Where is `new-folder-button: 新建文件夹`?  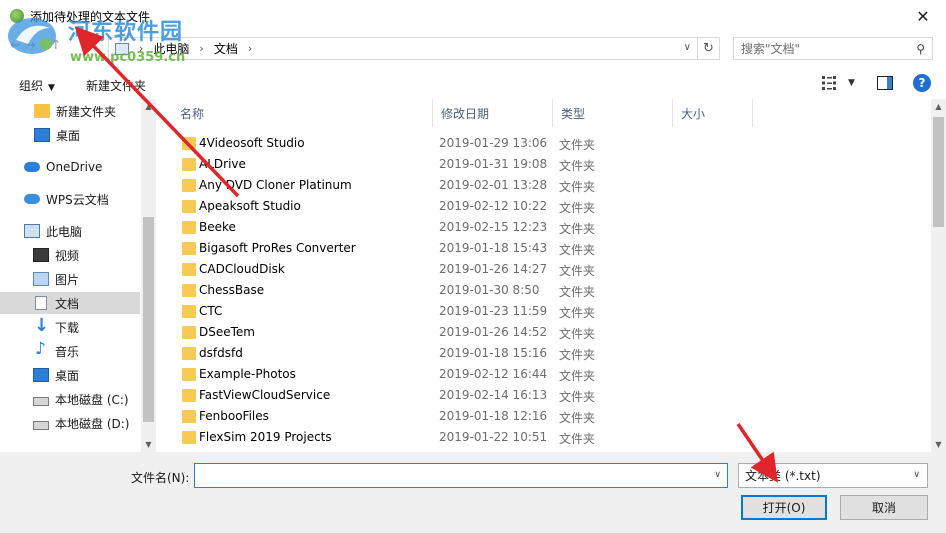 new-folder-button: 新建文件夹 is located at coordinates (116, 85).